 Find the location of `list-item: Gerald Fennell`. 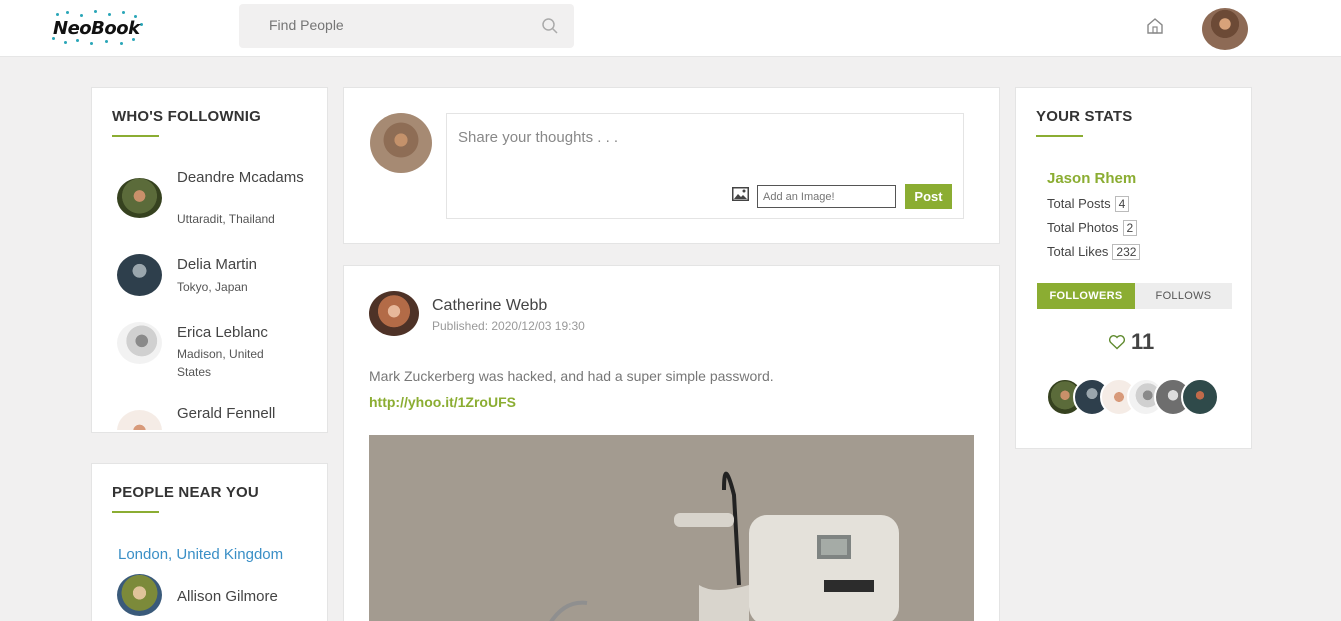

list-item: Gerald Fennell is located at coordinates (217, 414).